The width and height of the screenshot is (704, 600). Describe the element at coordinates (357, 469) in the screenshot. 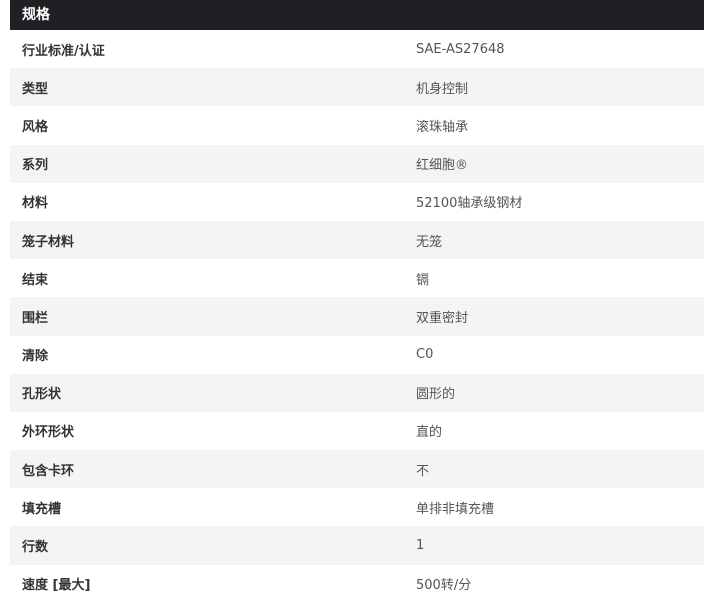

I see `spec-row: 包含卡环 不` at that location.